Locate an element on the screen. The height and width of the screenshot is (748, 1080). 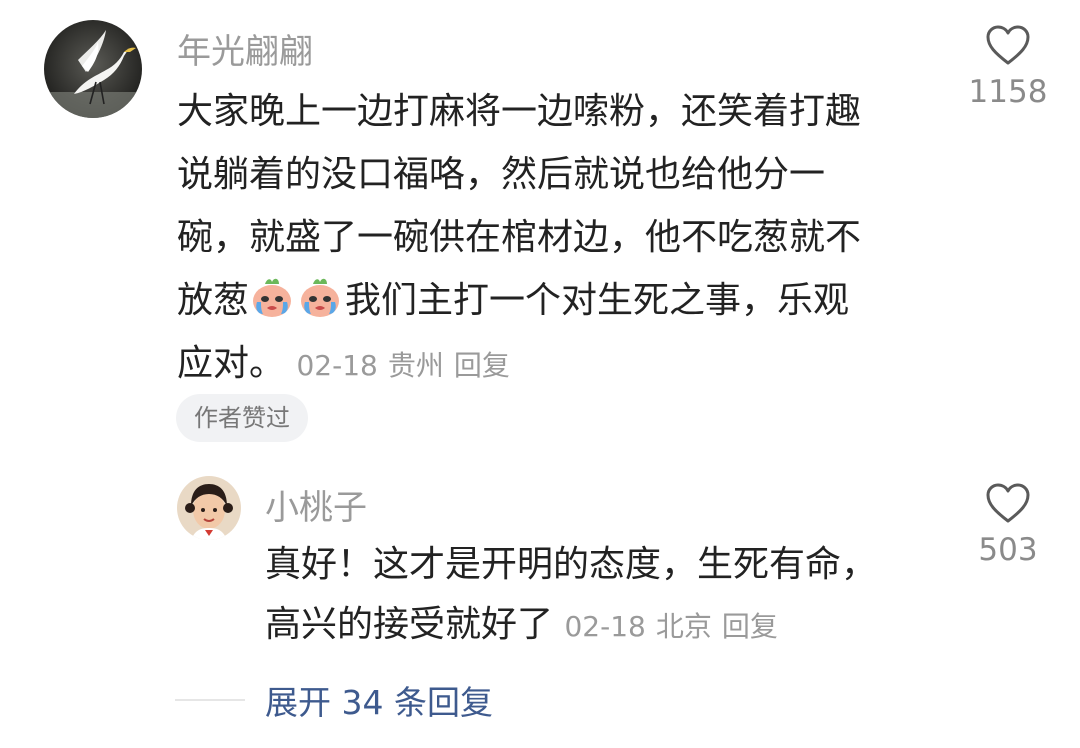
egret-photo-icon is located at coordinates (93, 69).